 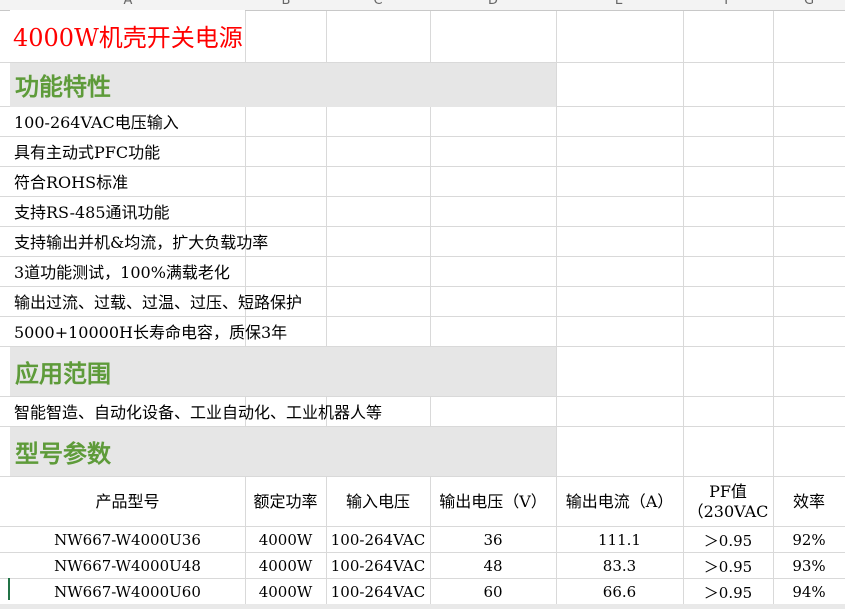 What do you see at coordinates (809, 540) in the screenshot?
I see `table-cell-efficiency: 92%` at bounding box center [809, 540].